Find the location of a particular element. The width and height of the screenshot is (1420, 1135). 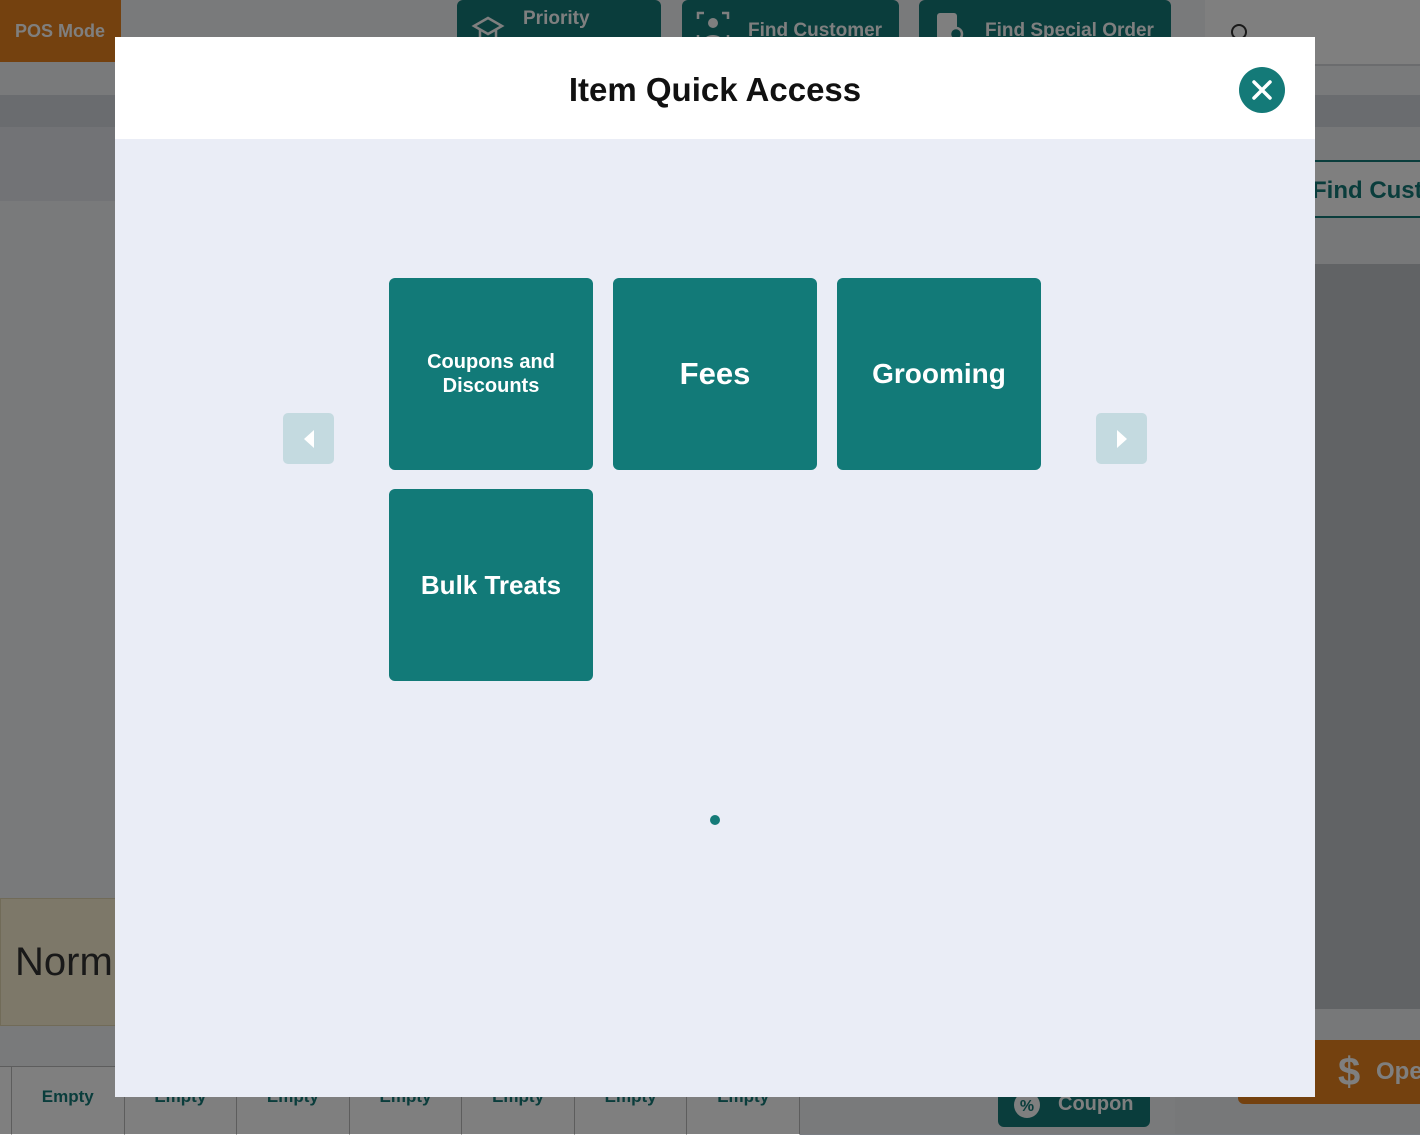

tile-bulk-treats: Bulk Treats is located at coordinates (491, 585).